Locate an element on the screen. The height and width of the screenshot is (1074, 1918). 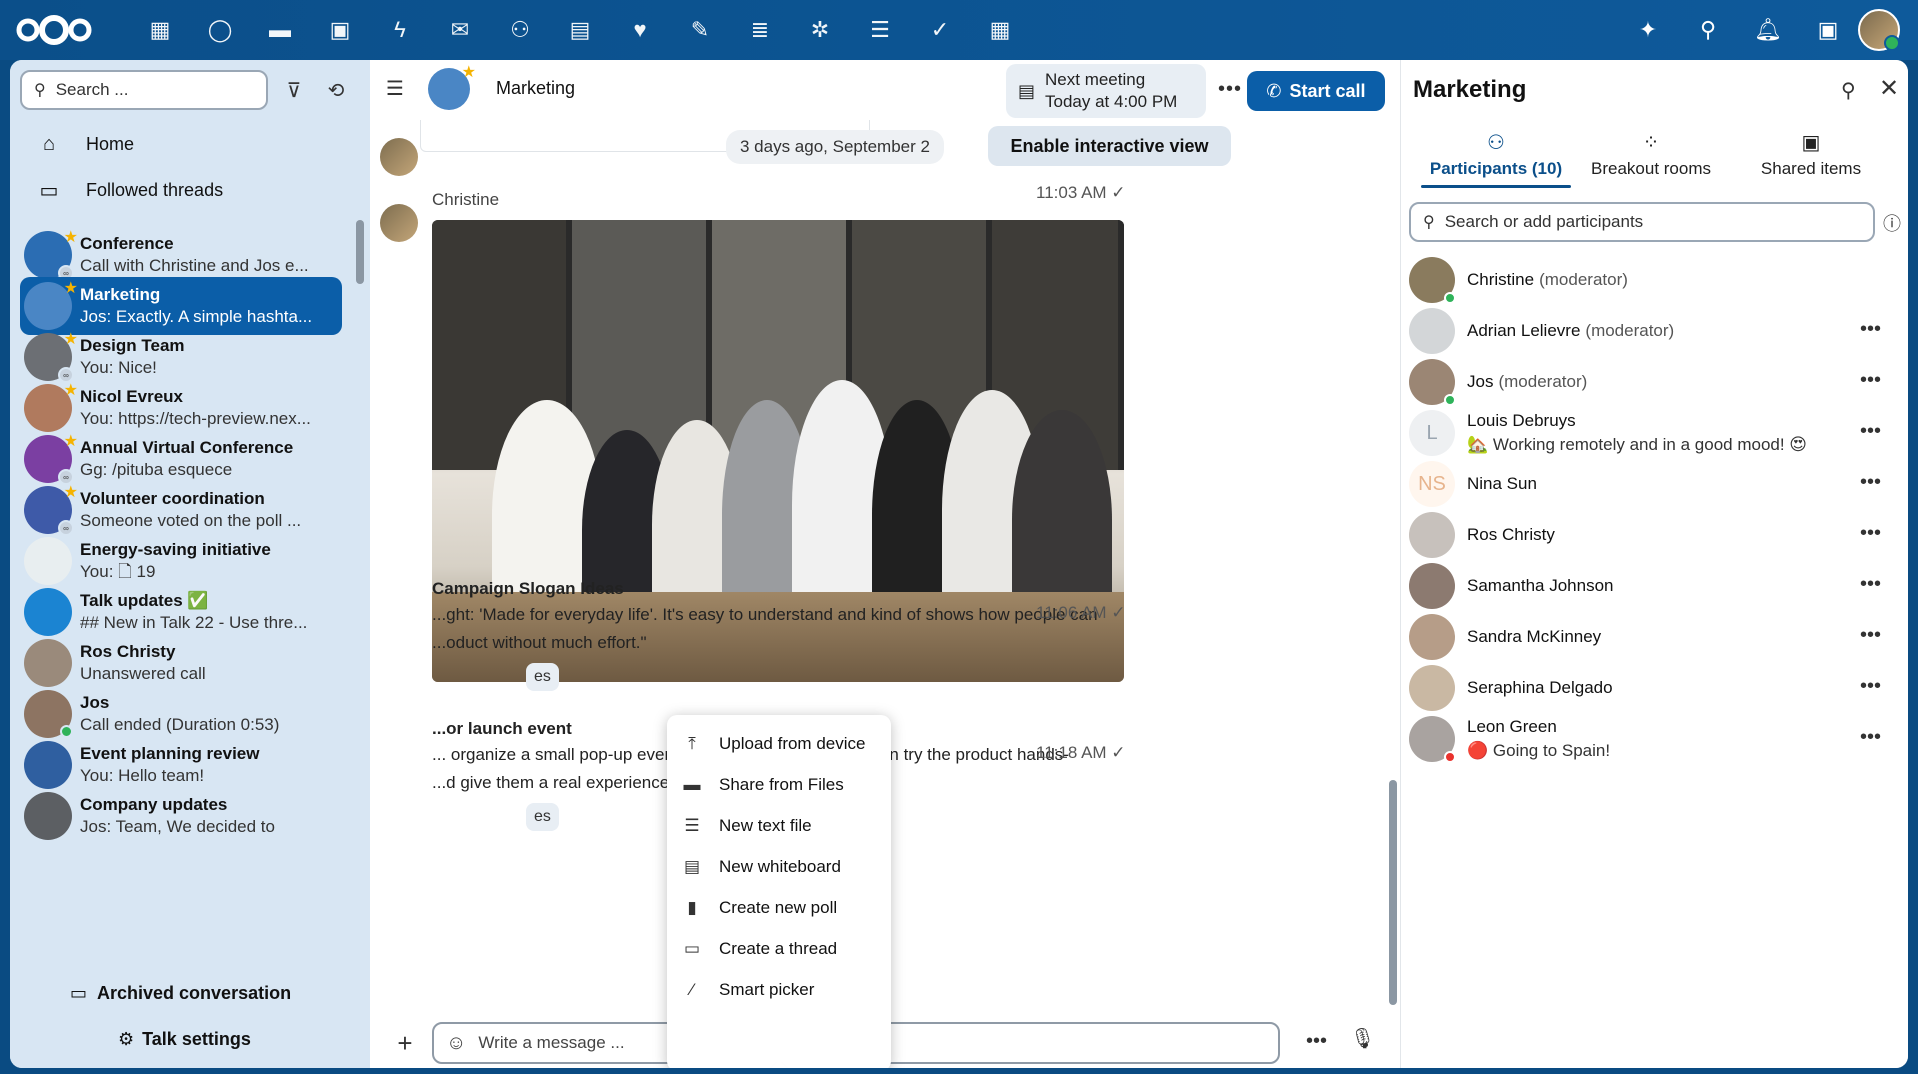
participant-row: Sandra McKinney ••• is located at coordinates (1654, 637).